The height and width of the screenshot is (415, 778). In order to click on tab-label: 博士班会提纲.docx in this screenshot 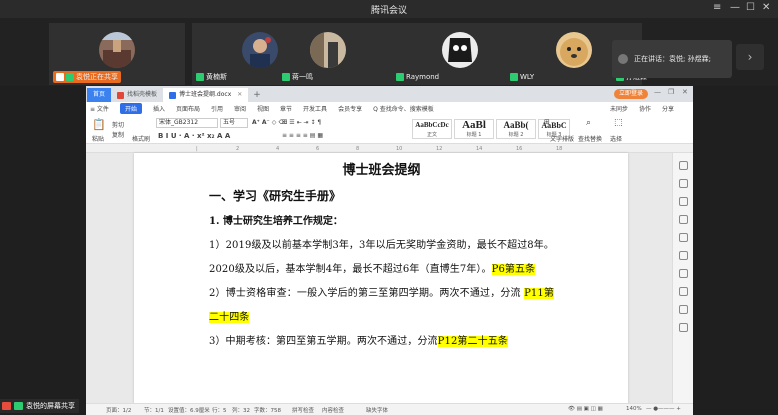, I will do `click(205, 94)`.